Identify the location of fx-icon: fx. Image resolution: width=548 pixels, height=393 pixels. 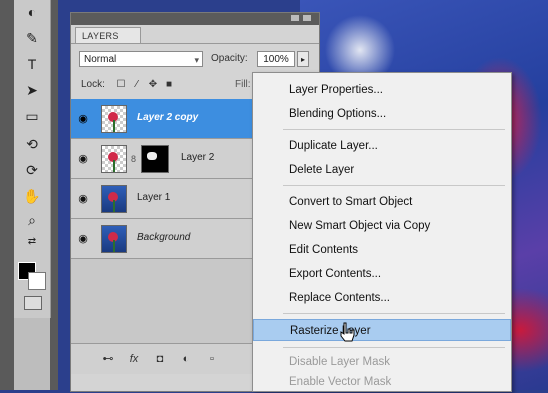
(134, 359).